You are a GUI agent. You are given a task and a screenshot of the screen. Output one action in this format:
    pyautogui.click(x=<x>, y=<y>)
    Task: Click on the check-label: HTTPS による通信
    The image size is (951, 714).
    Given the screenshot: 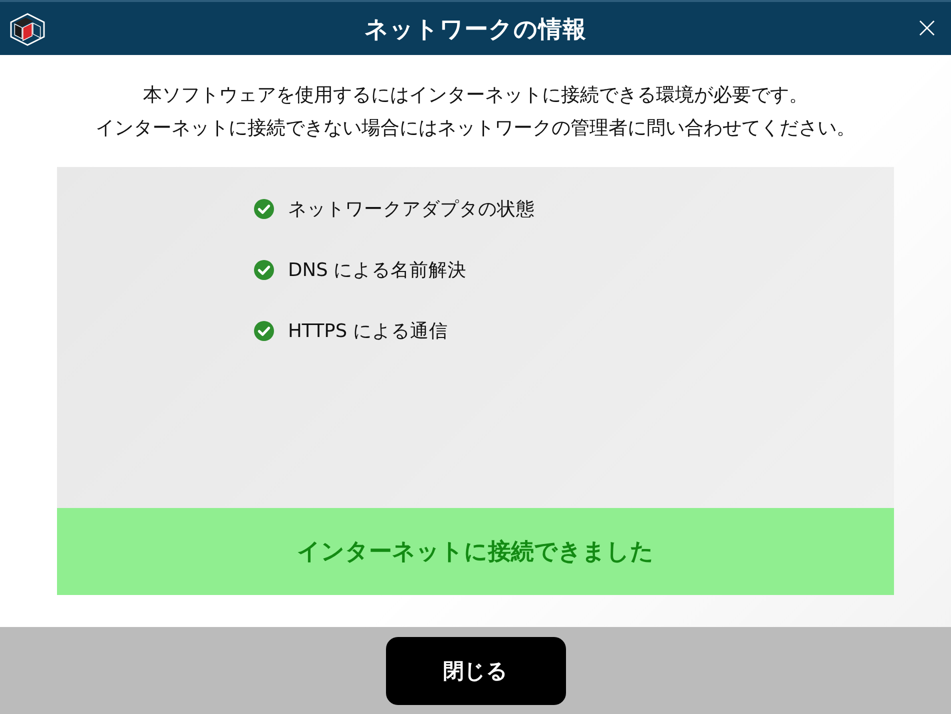 What is the action you would take?
    pyautogui.click(x=368, y=331)
    